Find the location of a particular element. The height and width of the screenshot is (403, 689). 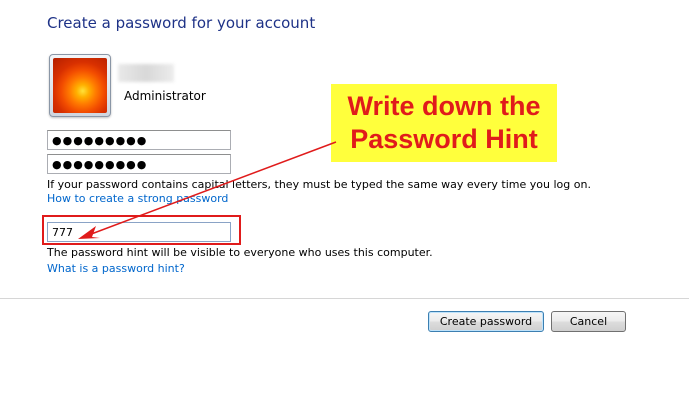

cancel-button: Cancel is located at coordinates (588, 321).